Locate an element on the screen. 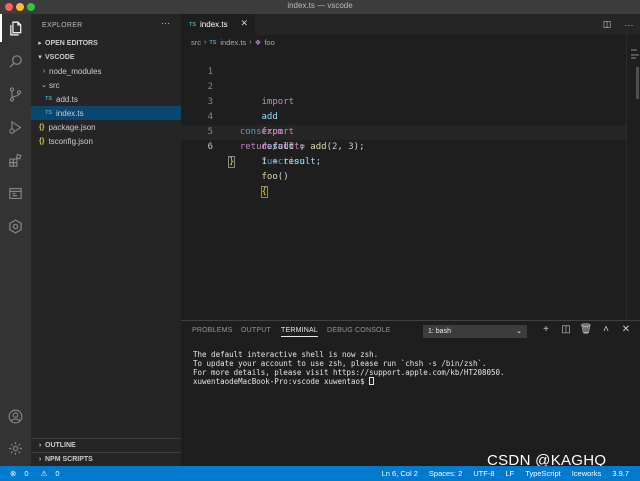  tab-problems: PROBLEMS is located at coordinates (212, 330).